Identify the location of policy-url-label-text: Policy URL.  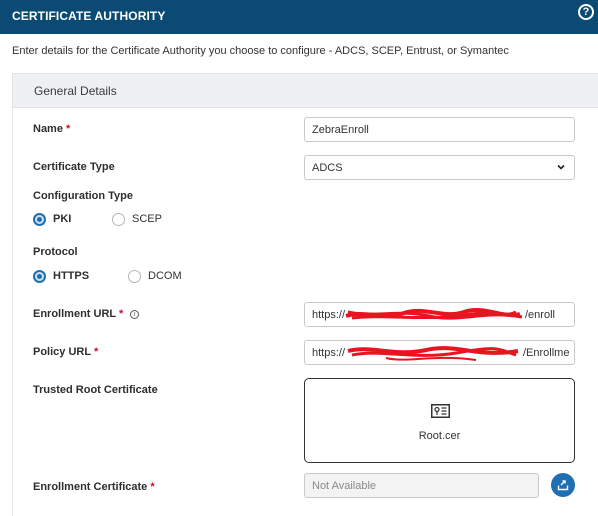
(62, 352).